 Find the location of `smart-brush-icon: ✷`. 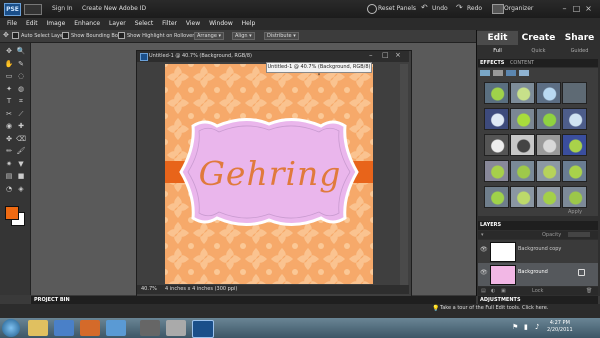

smart-brush-icon: ✷ is located at coordinates (9, 164).